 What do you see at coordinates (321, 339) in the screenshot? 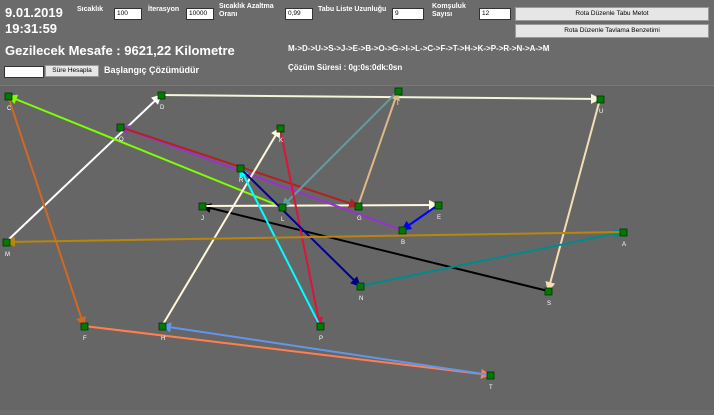
I see `city-label-P: P` at bounding box center [321, 339].